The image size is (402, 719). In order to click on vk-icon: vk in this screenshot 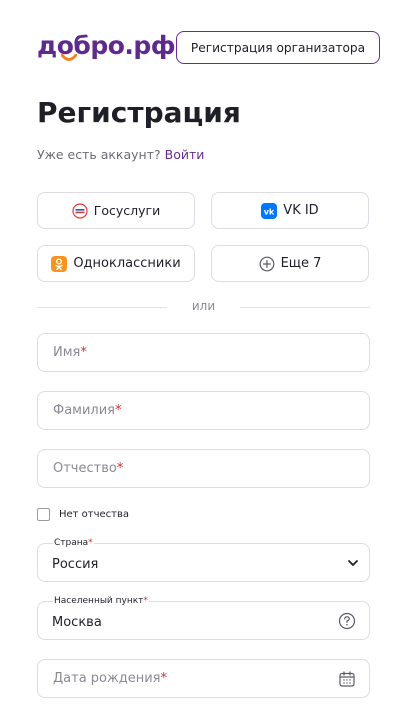, I will do `click(269, 210)`.